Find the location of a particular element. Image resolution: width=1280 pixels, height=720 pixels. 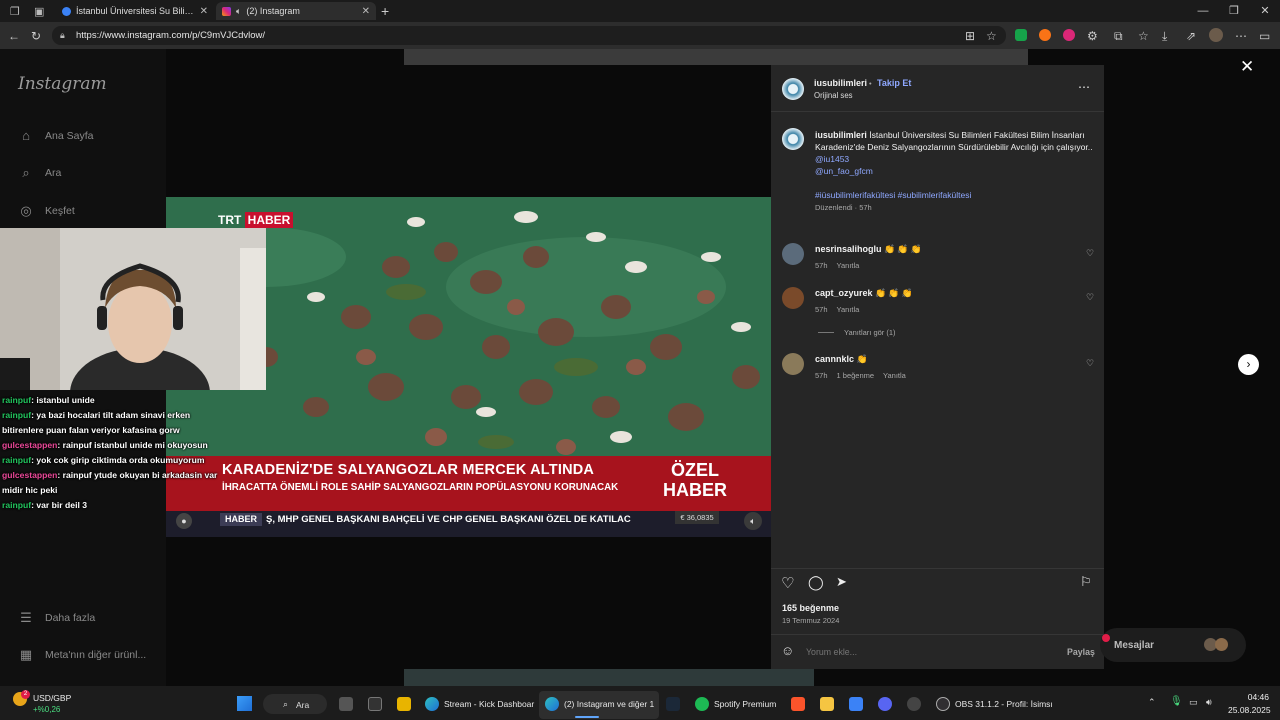

sidebar-item-explore: ◎ Keşfet is located at coordinates (46, 211).